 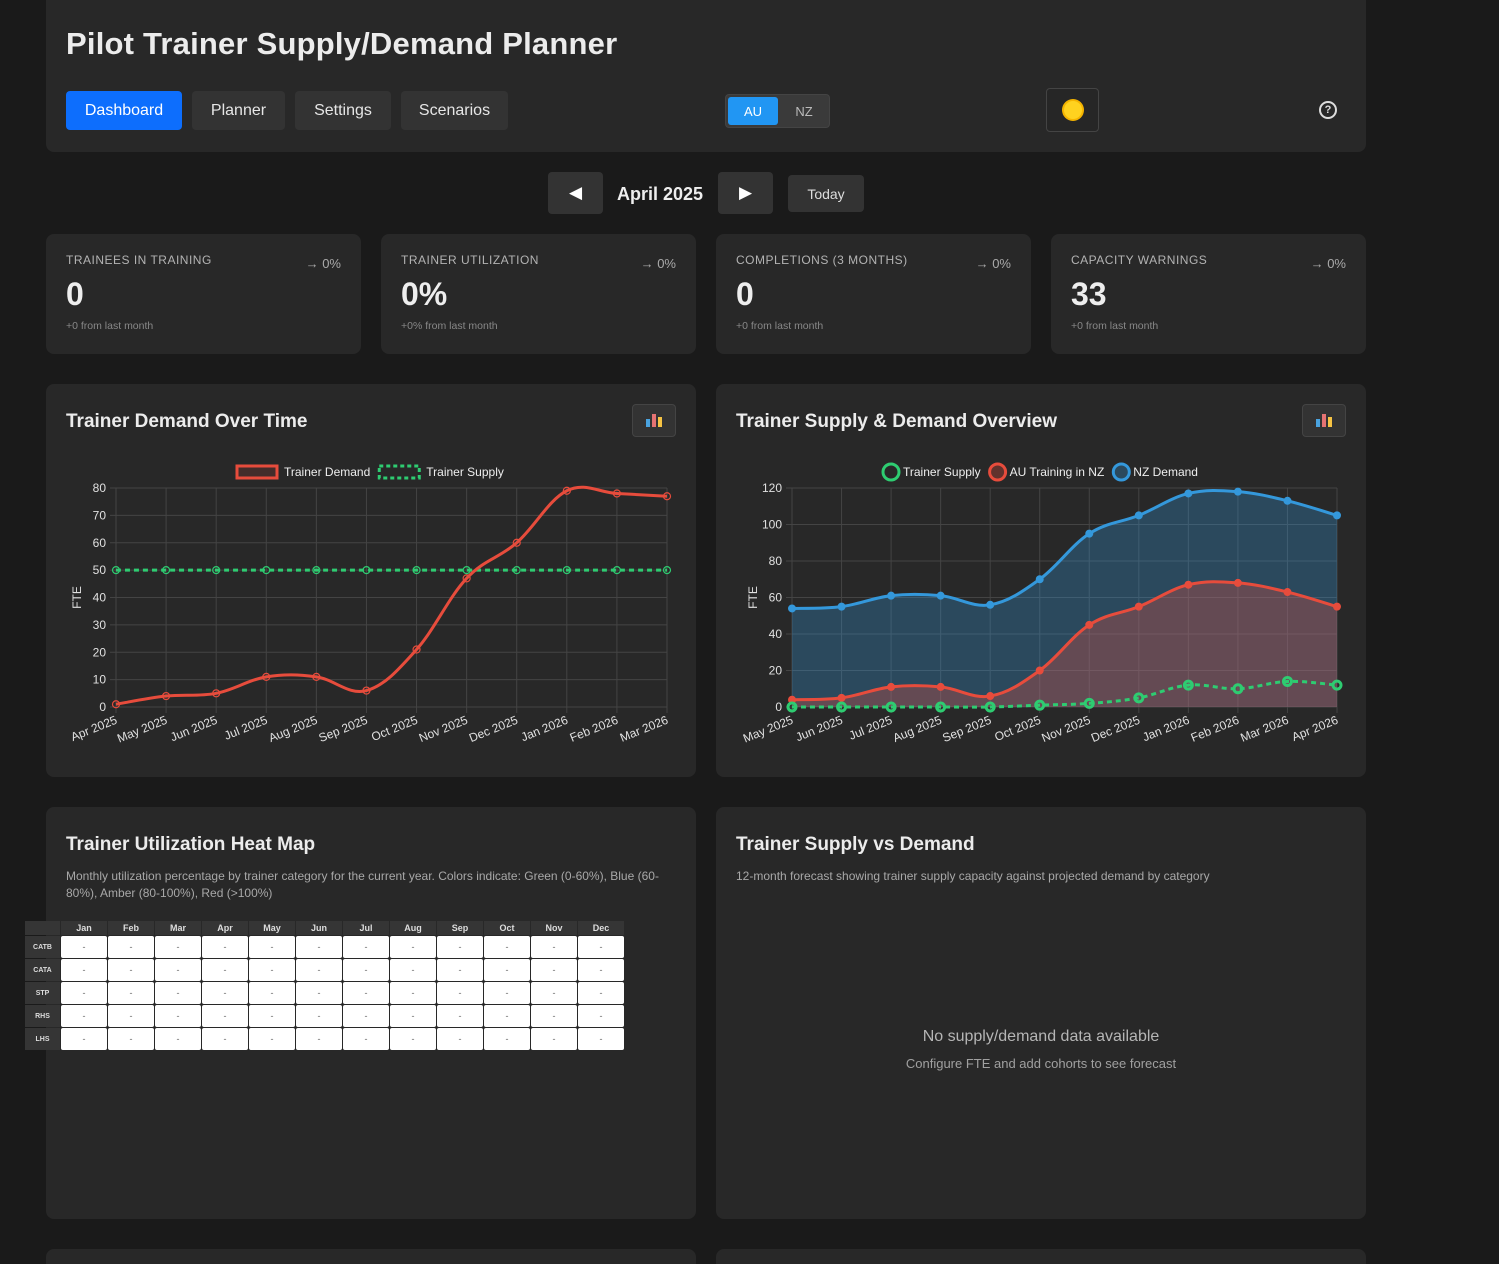 I want to click on stat-label: Trainer Utilization, so click(x=470, y=260).